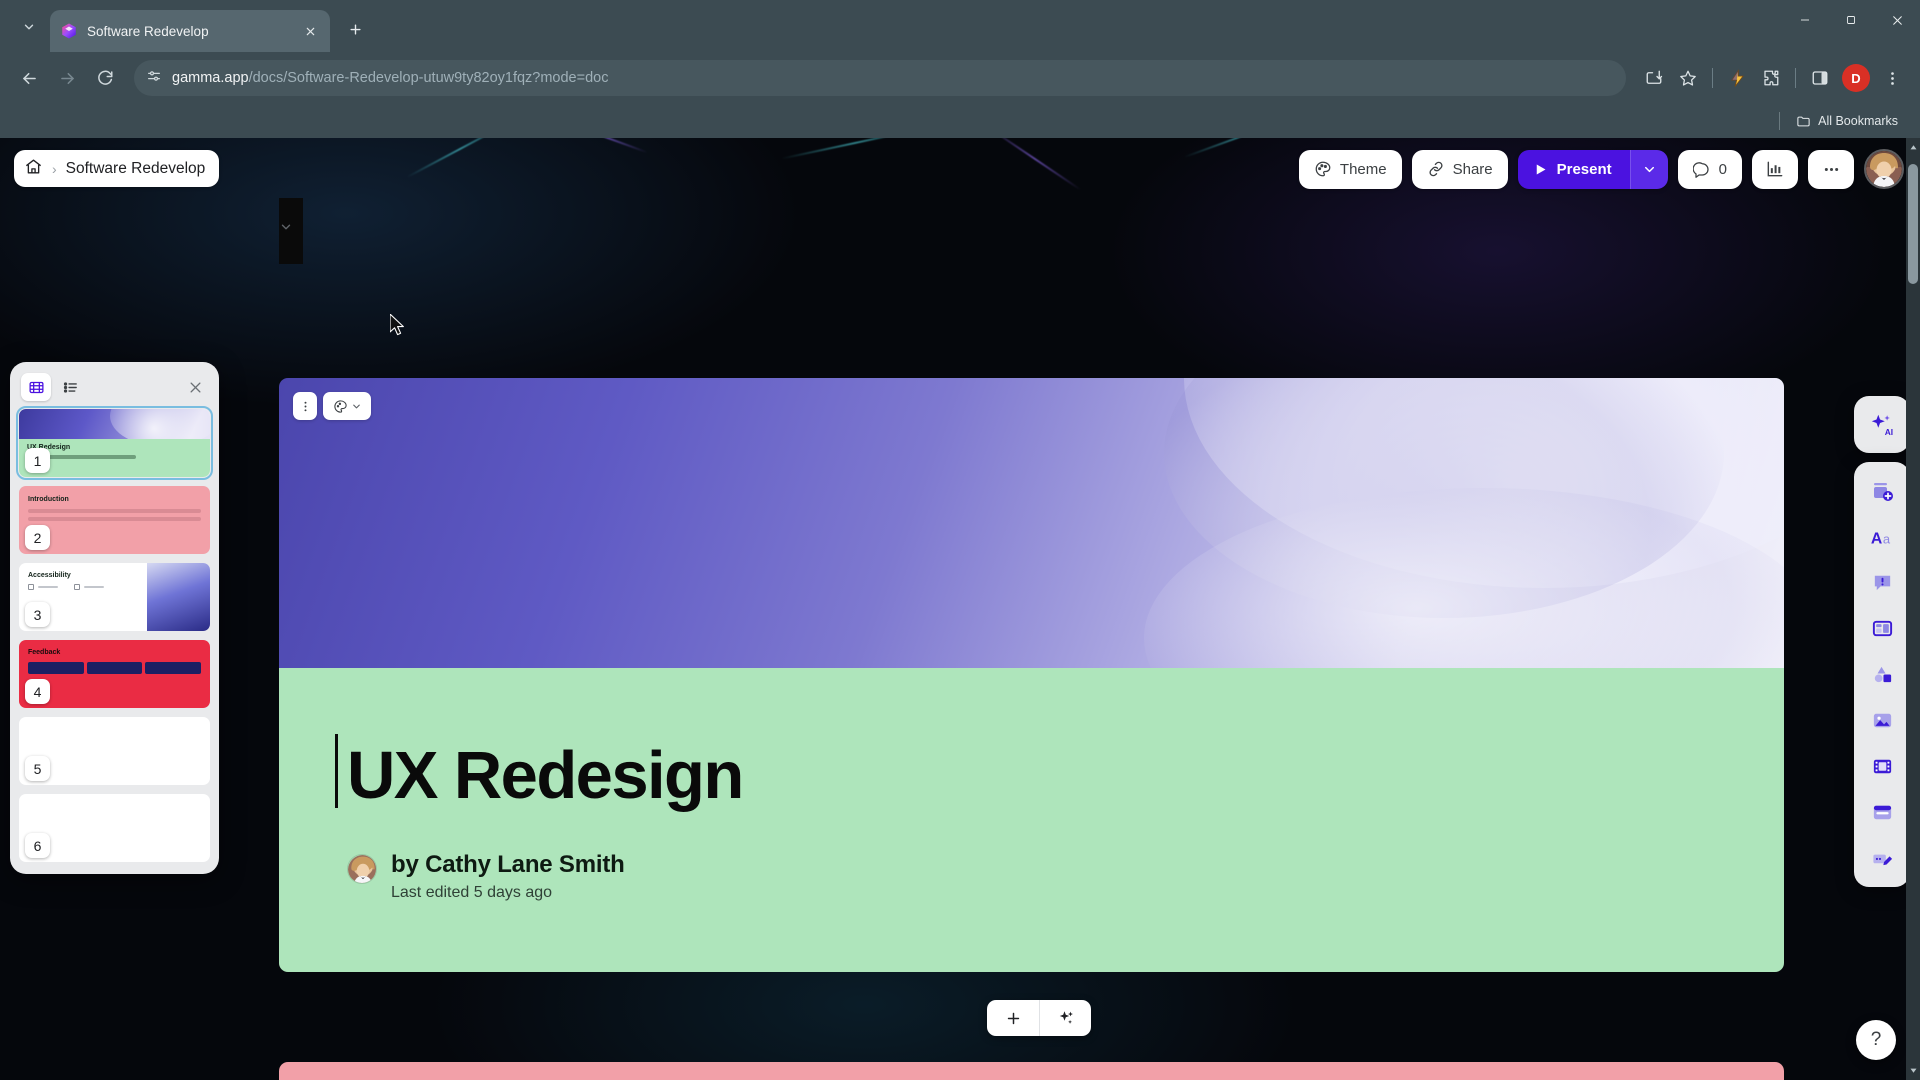 The image size is (1920, 1080). I want to click on gamma-favicon, so click(69, 31).